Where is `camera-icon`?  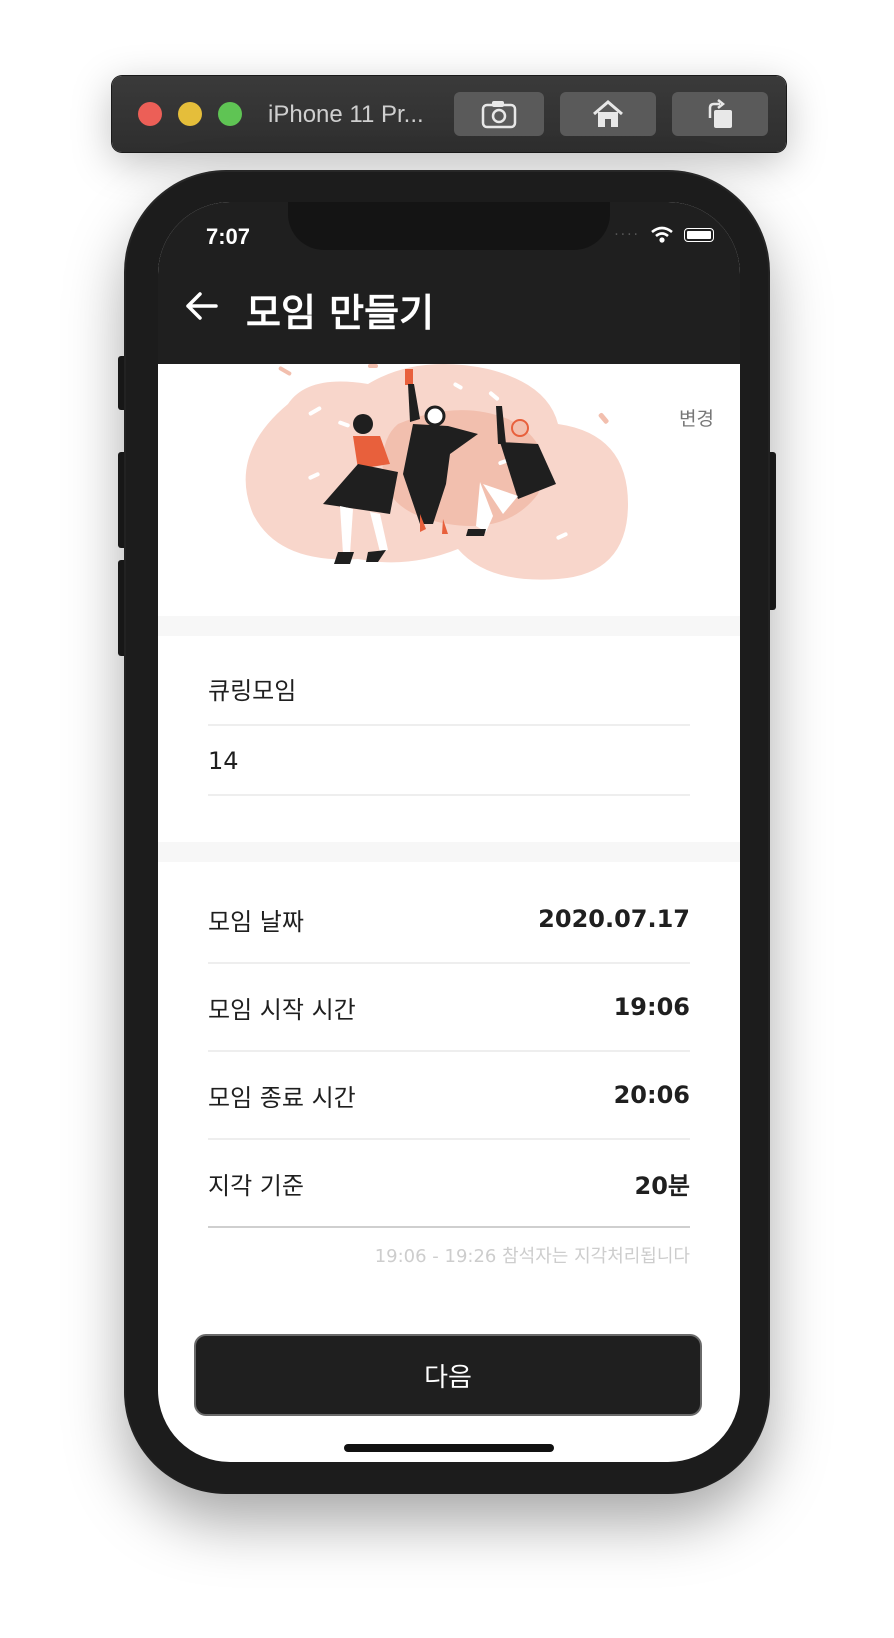 camera-icon is located at coordinates (499, 115).